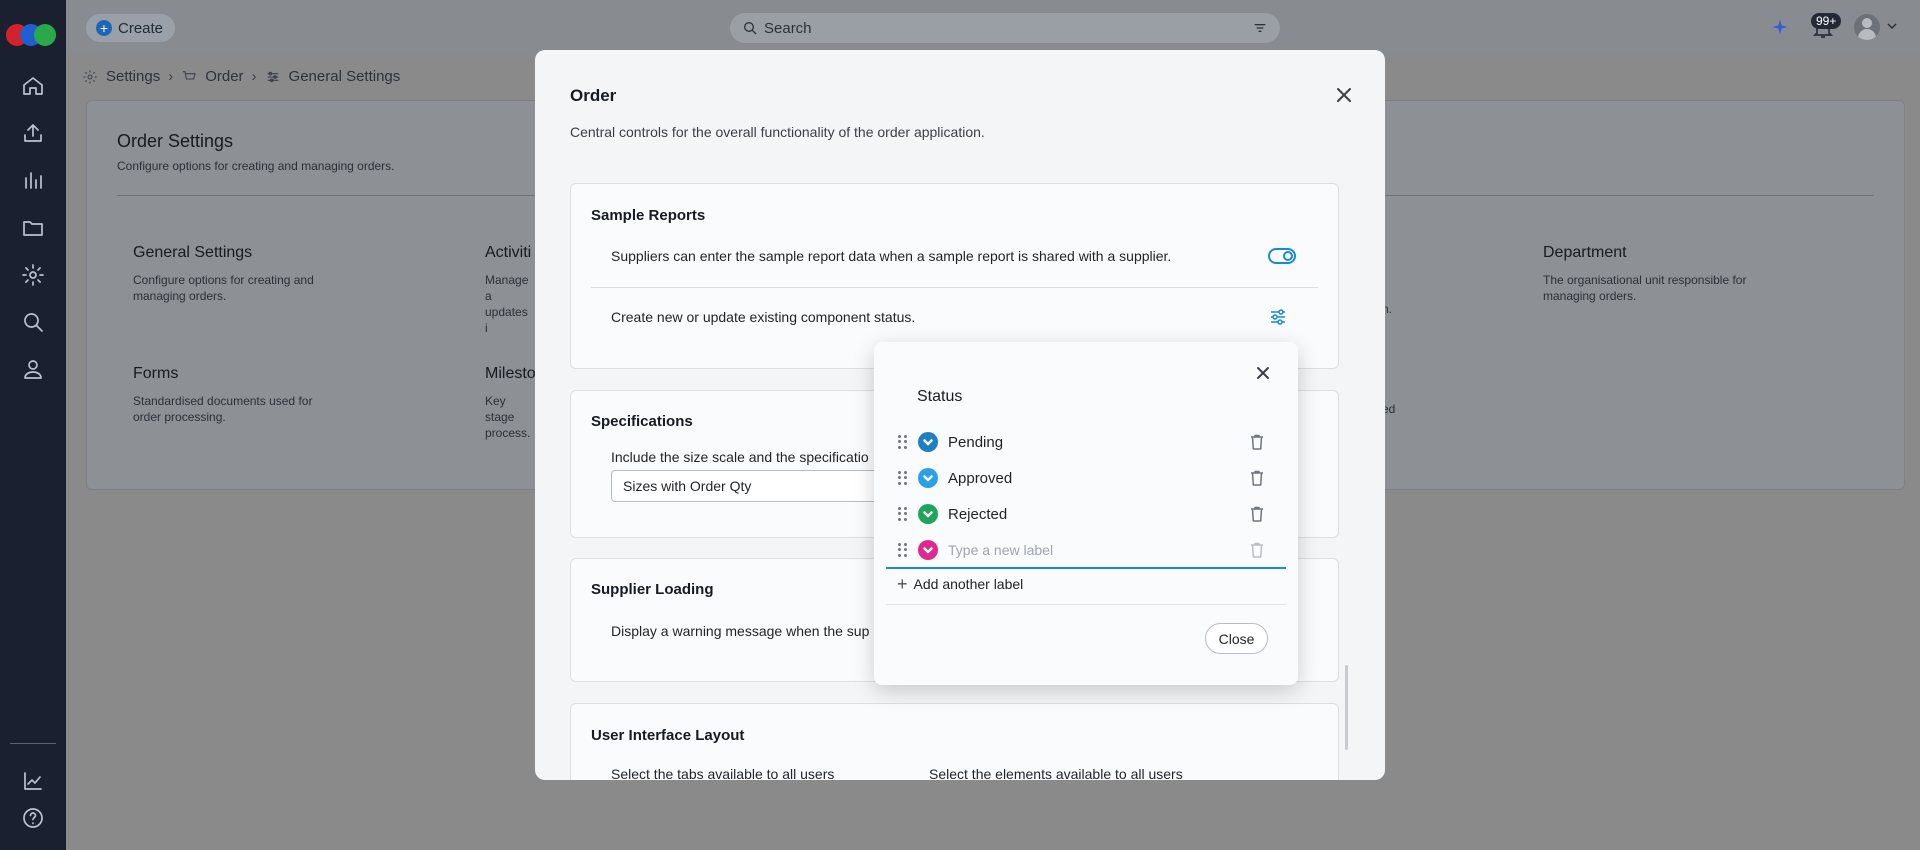 The image size is (1920, 850). Describe the element at coordinates (723, 773) in the screenshot. I see `setting-label: Select the tabs available to all users` at that location.